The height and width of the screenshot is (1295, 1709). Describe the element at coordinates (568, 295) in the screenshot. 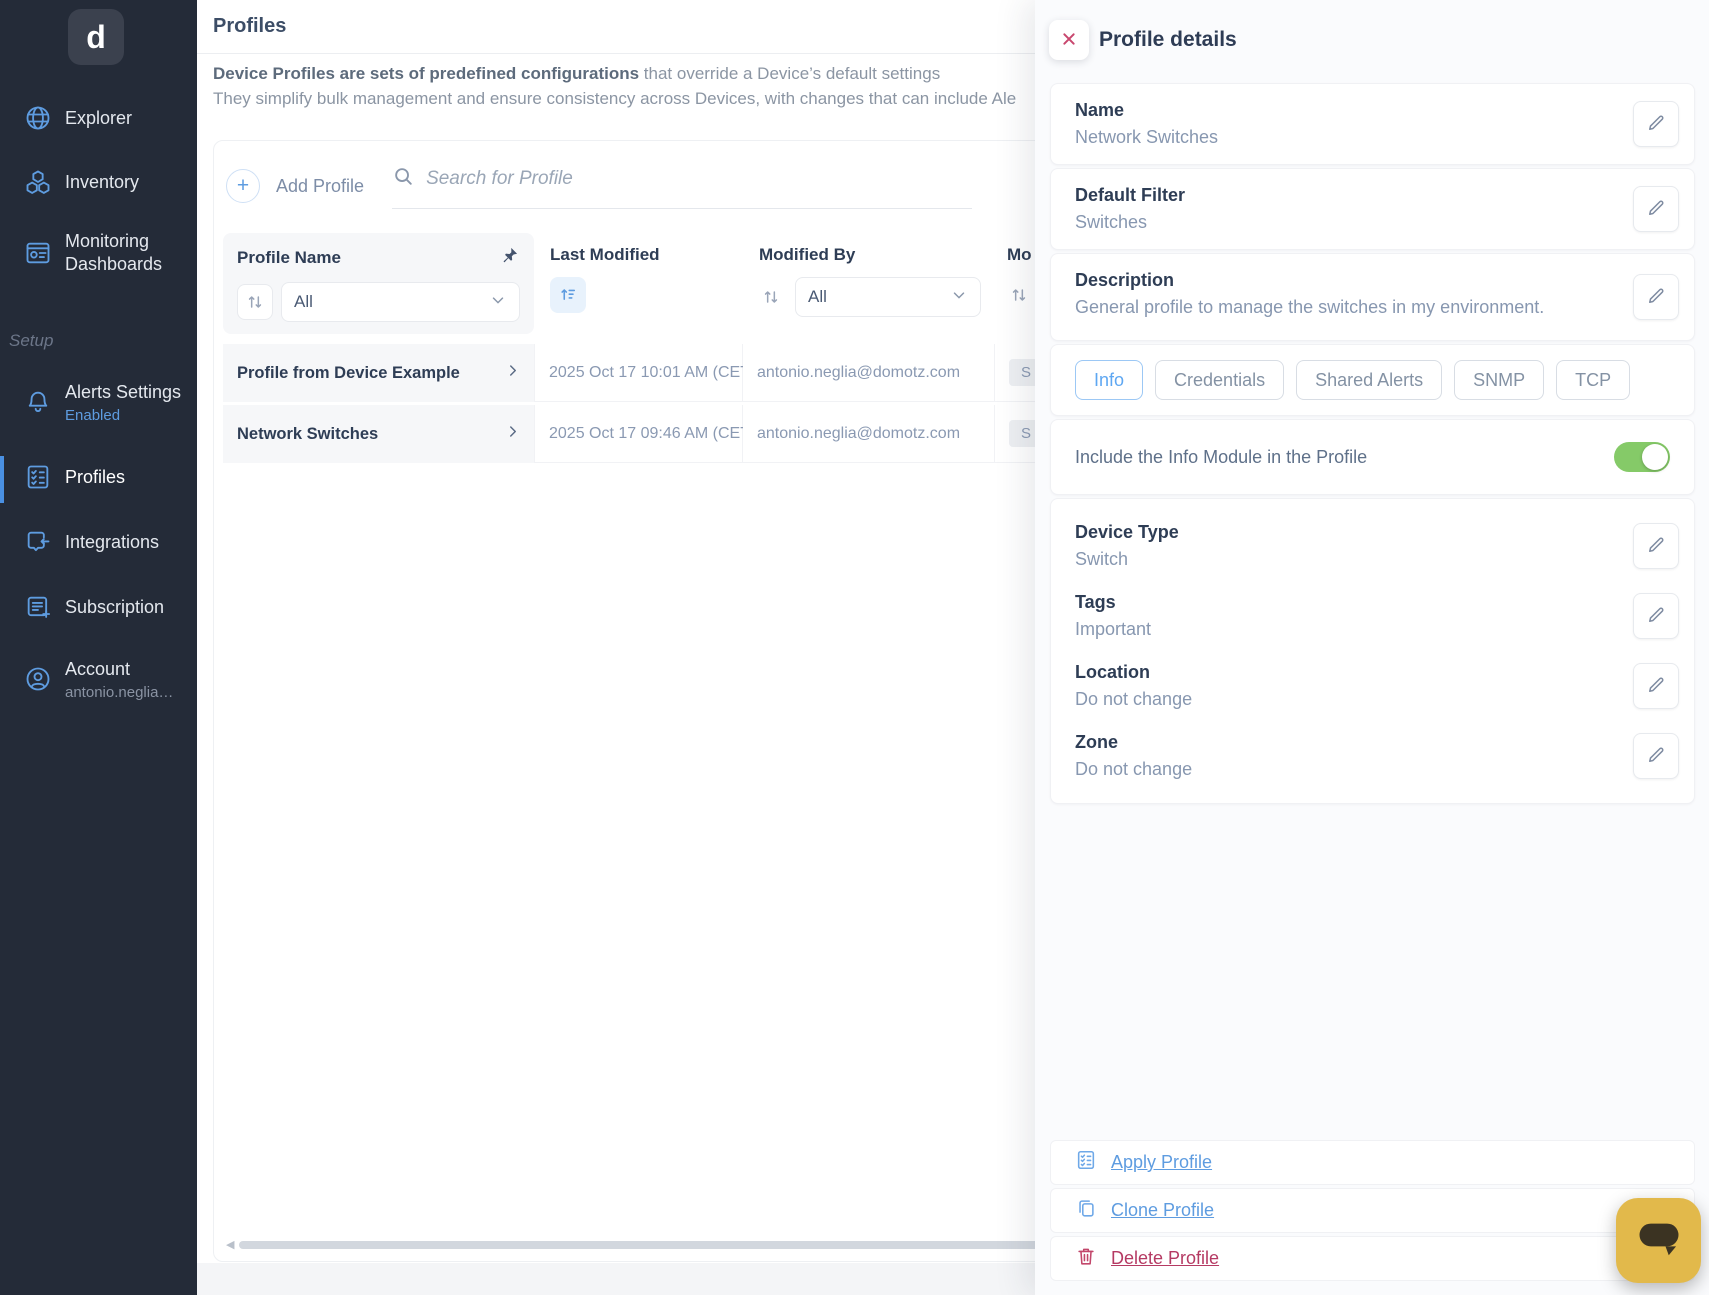

I see `sort-active-last-modified-icon` at that location.